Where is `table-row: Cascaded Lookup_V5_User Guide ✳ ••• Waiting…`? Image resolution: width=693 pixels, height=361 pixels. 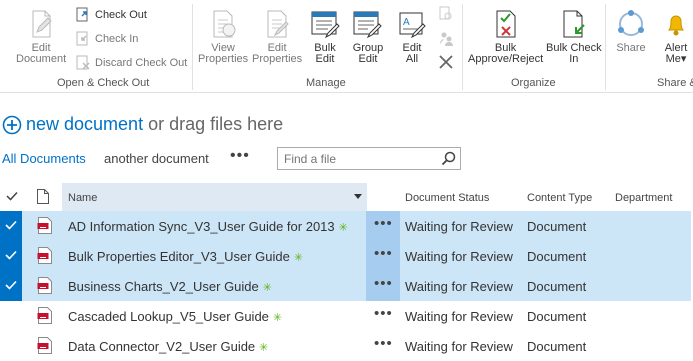
table-row: Cascaded Lookup_V5_User Guide ✳ ••• Waiting… is located at coordinates (346, 316).